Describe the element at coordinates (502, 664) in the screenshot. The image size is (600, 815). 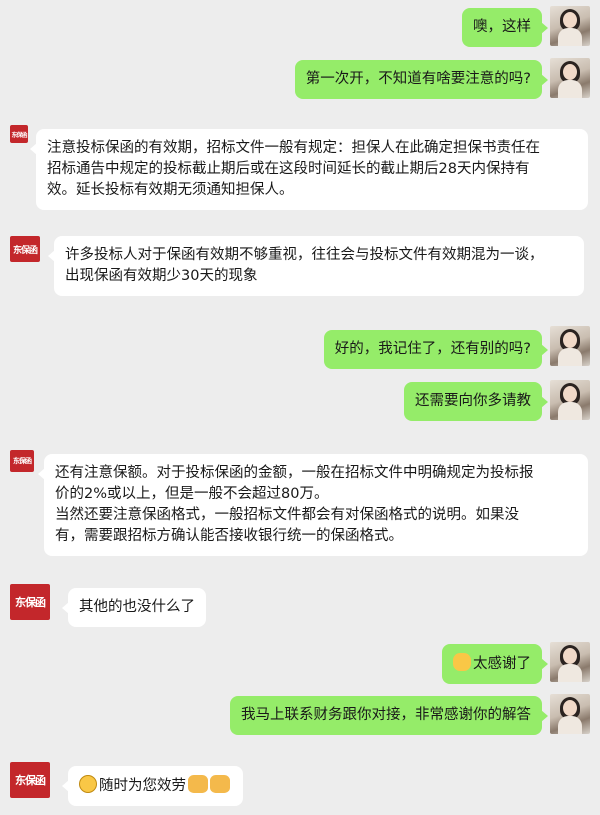
I see `message-text: 太感谢了` at that location.